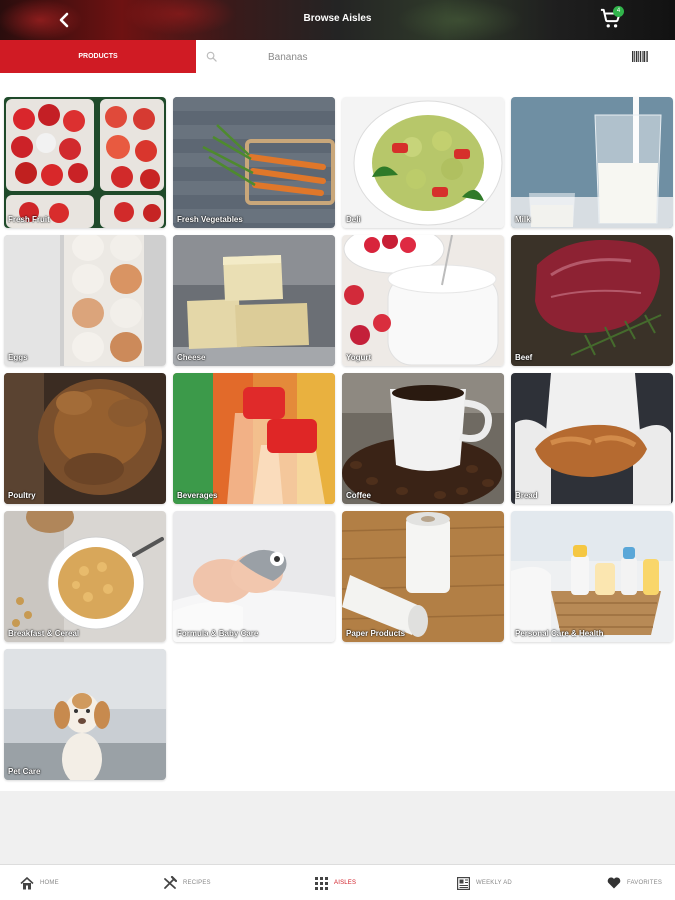  What do you see at coordinates (523, 219) in the screenshot?
I see `aisle-label: Milk` at bounding box center [523, 219].